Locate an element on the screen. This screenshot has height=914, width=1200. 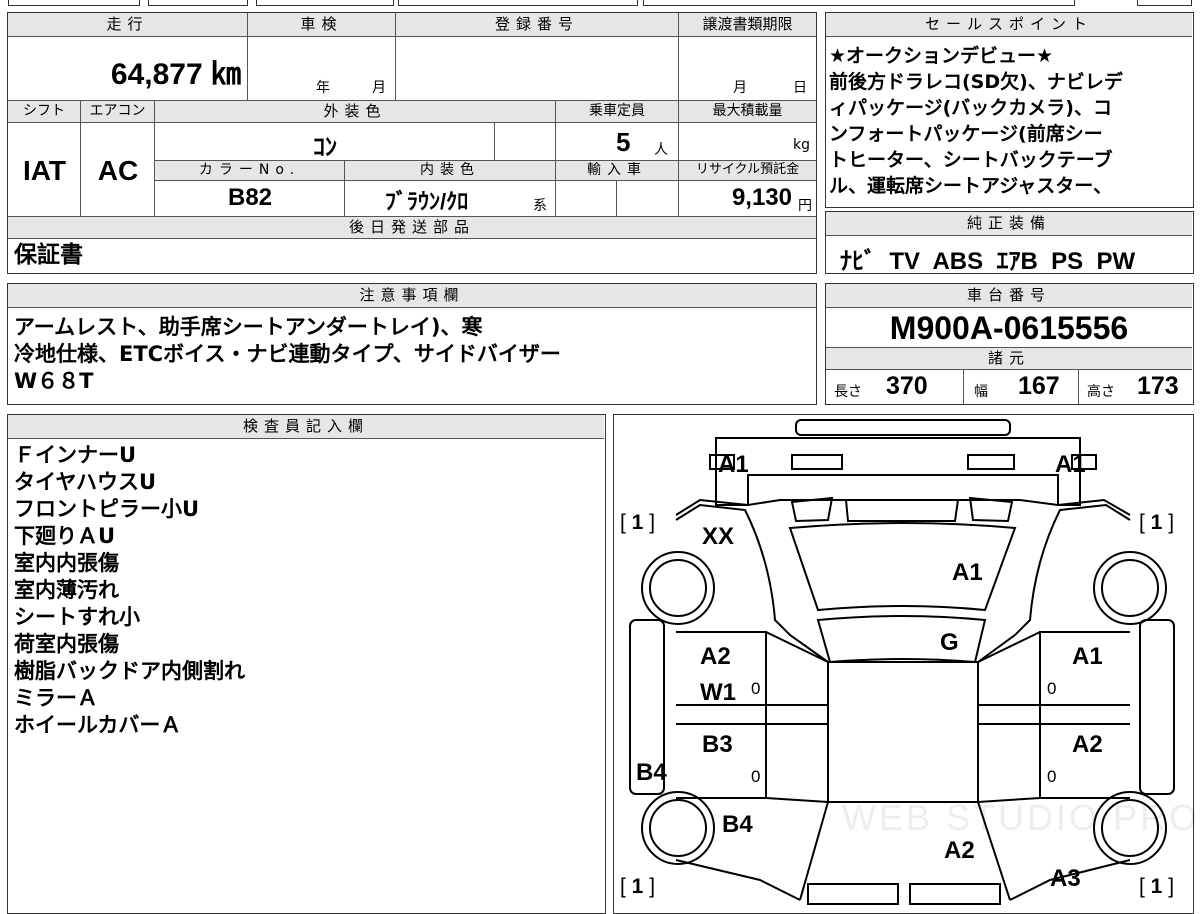
mark-front-right: A1 is located at coordinates (1070, 464).